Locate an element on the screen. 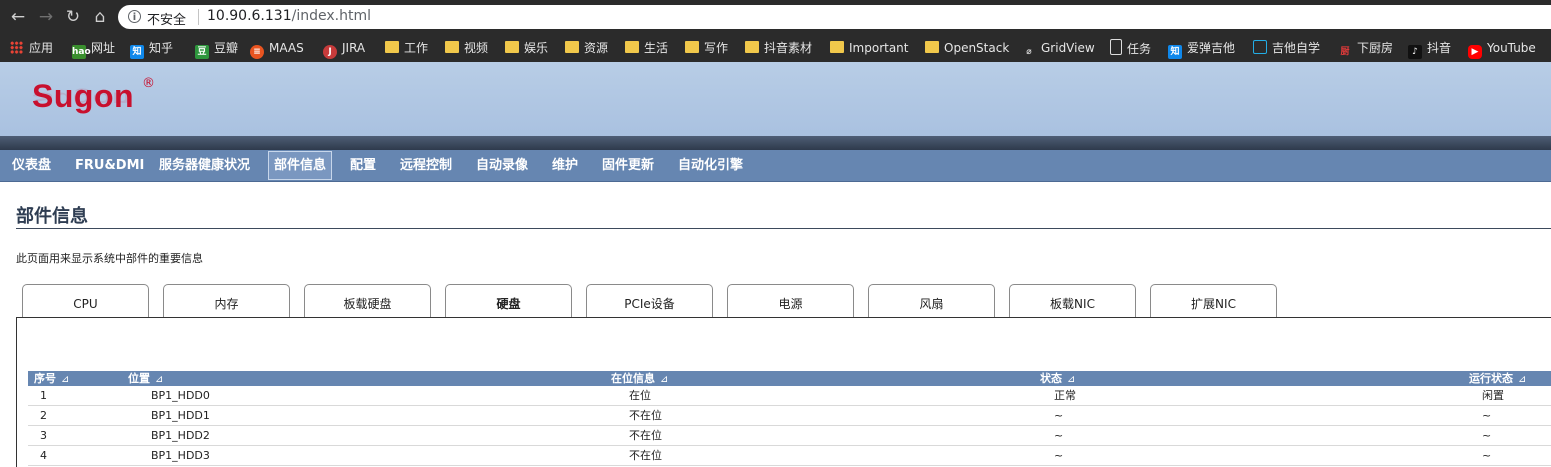 Image resolution: width=1551 pixels, height=467 pixels. header-strip is located at coordinates (775, 143).